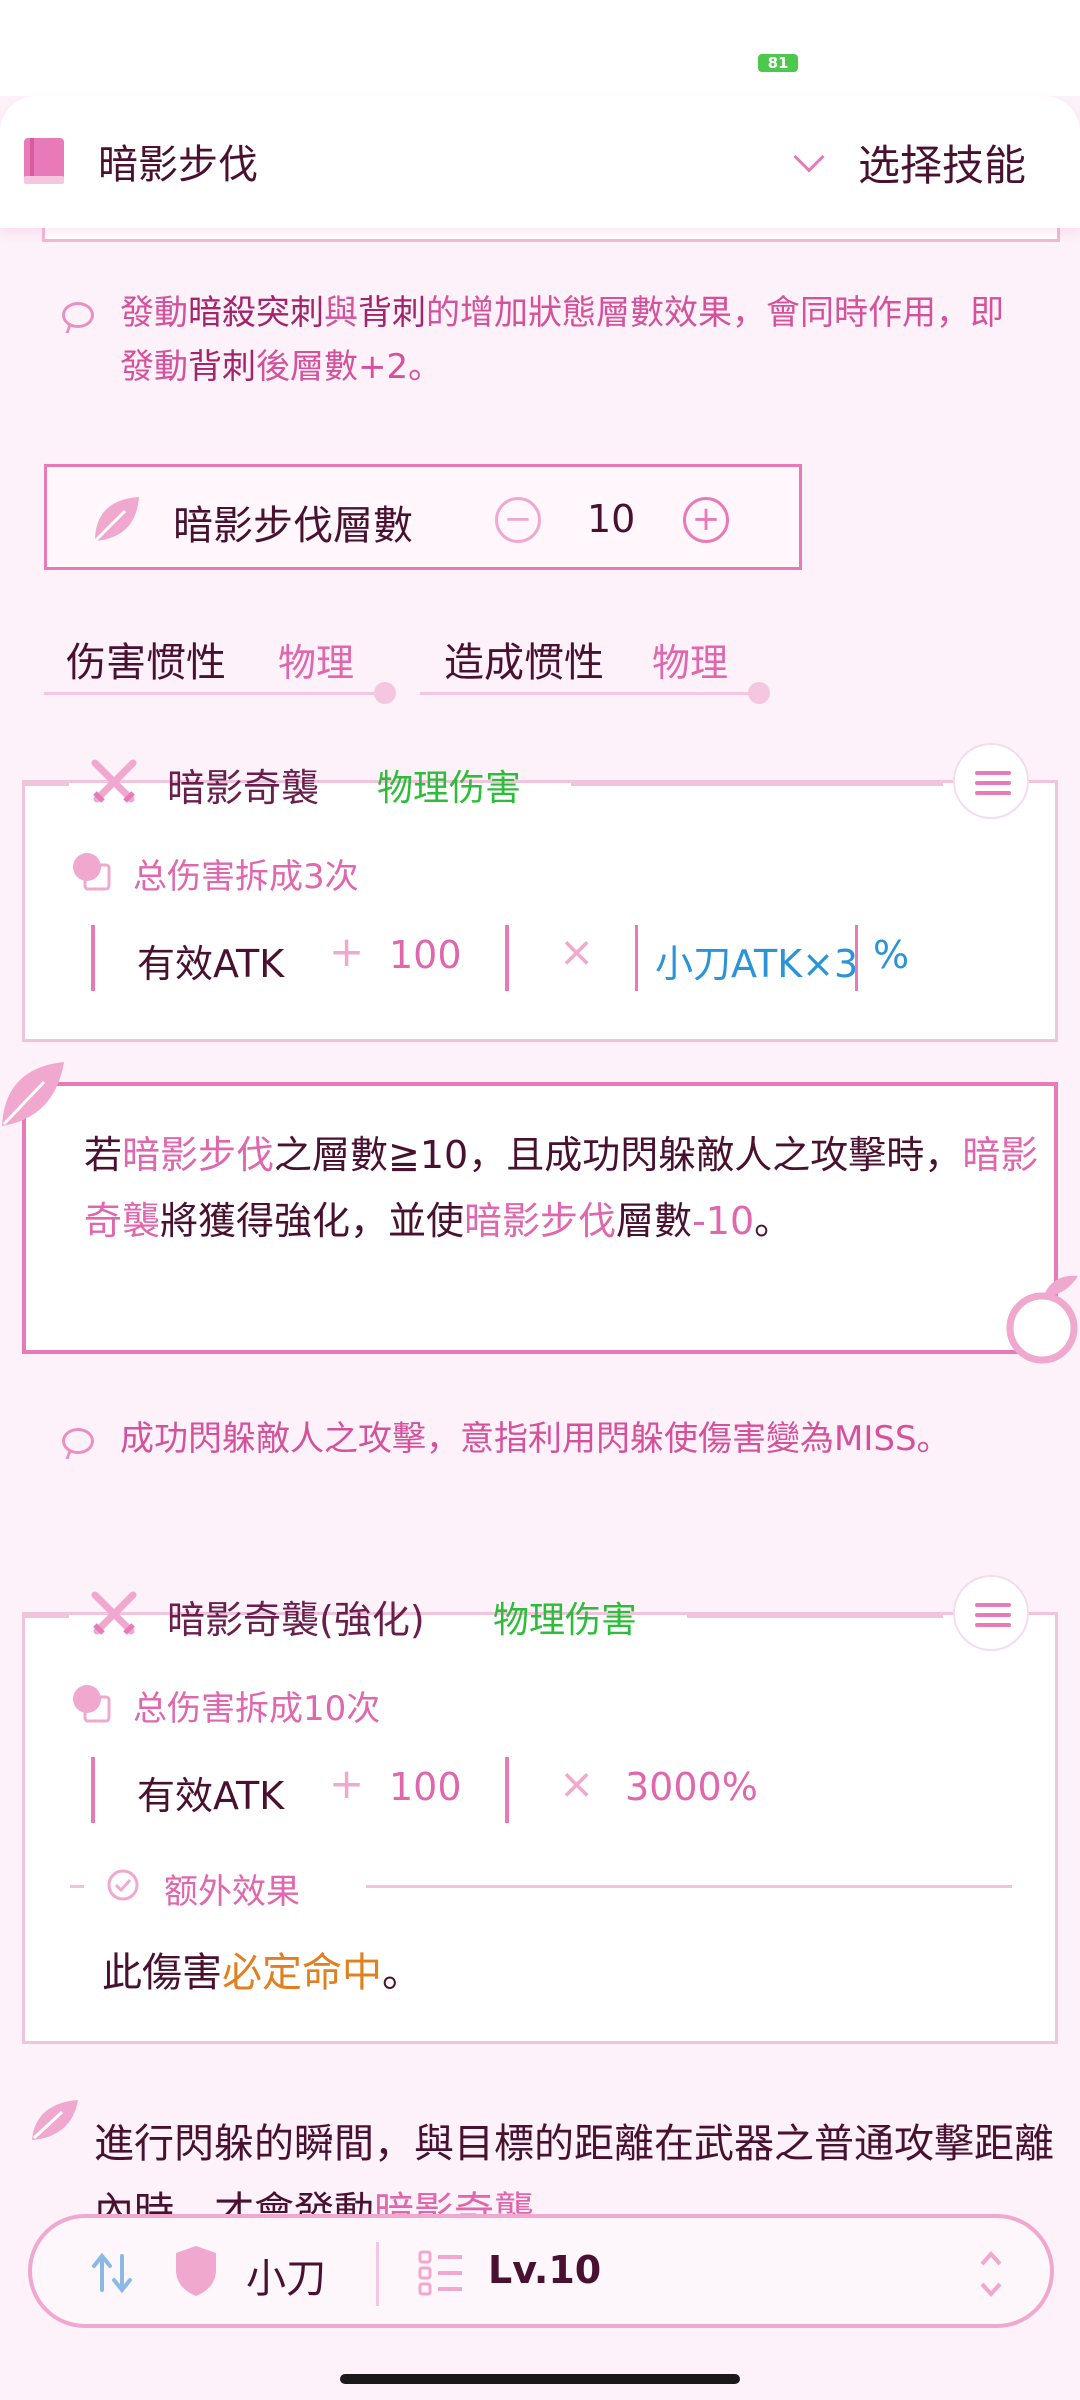 The width and height of the screenshot is (1080, 2400). I want to click on inflict-inertia-value: 物理, so click(690, 659).